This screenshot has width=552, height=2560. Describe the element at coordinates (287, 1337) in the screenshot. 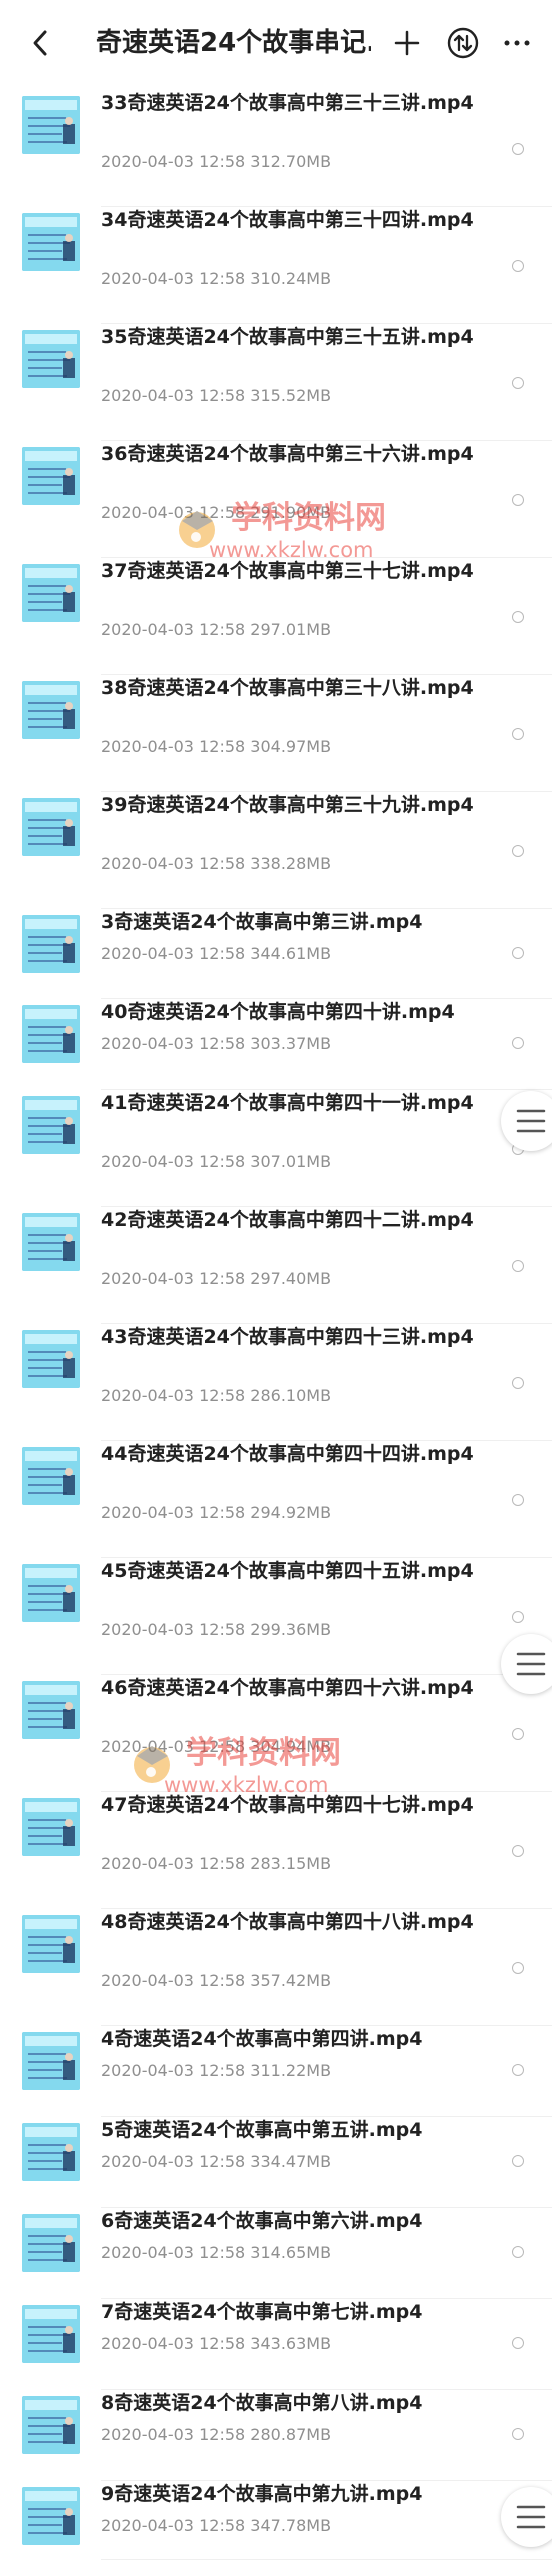

I see `file-name: 43奇速英语24个故事高中第四十三讲.mp4` at that location.